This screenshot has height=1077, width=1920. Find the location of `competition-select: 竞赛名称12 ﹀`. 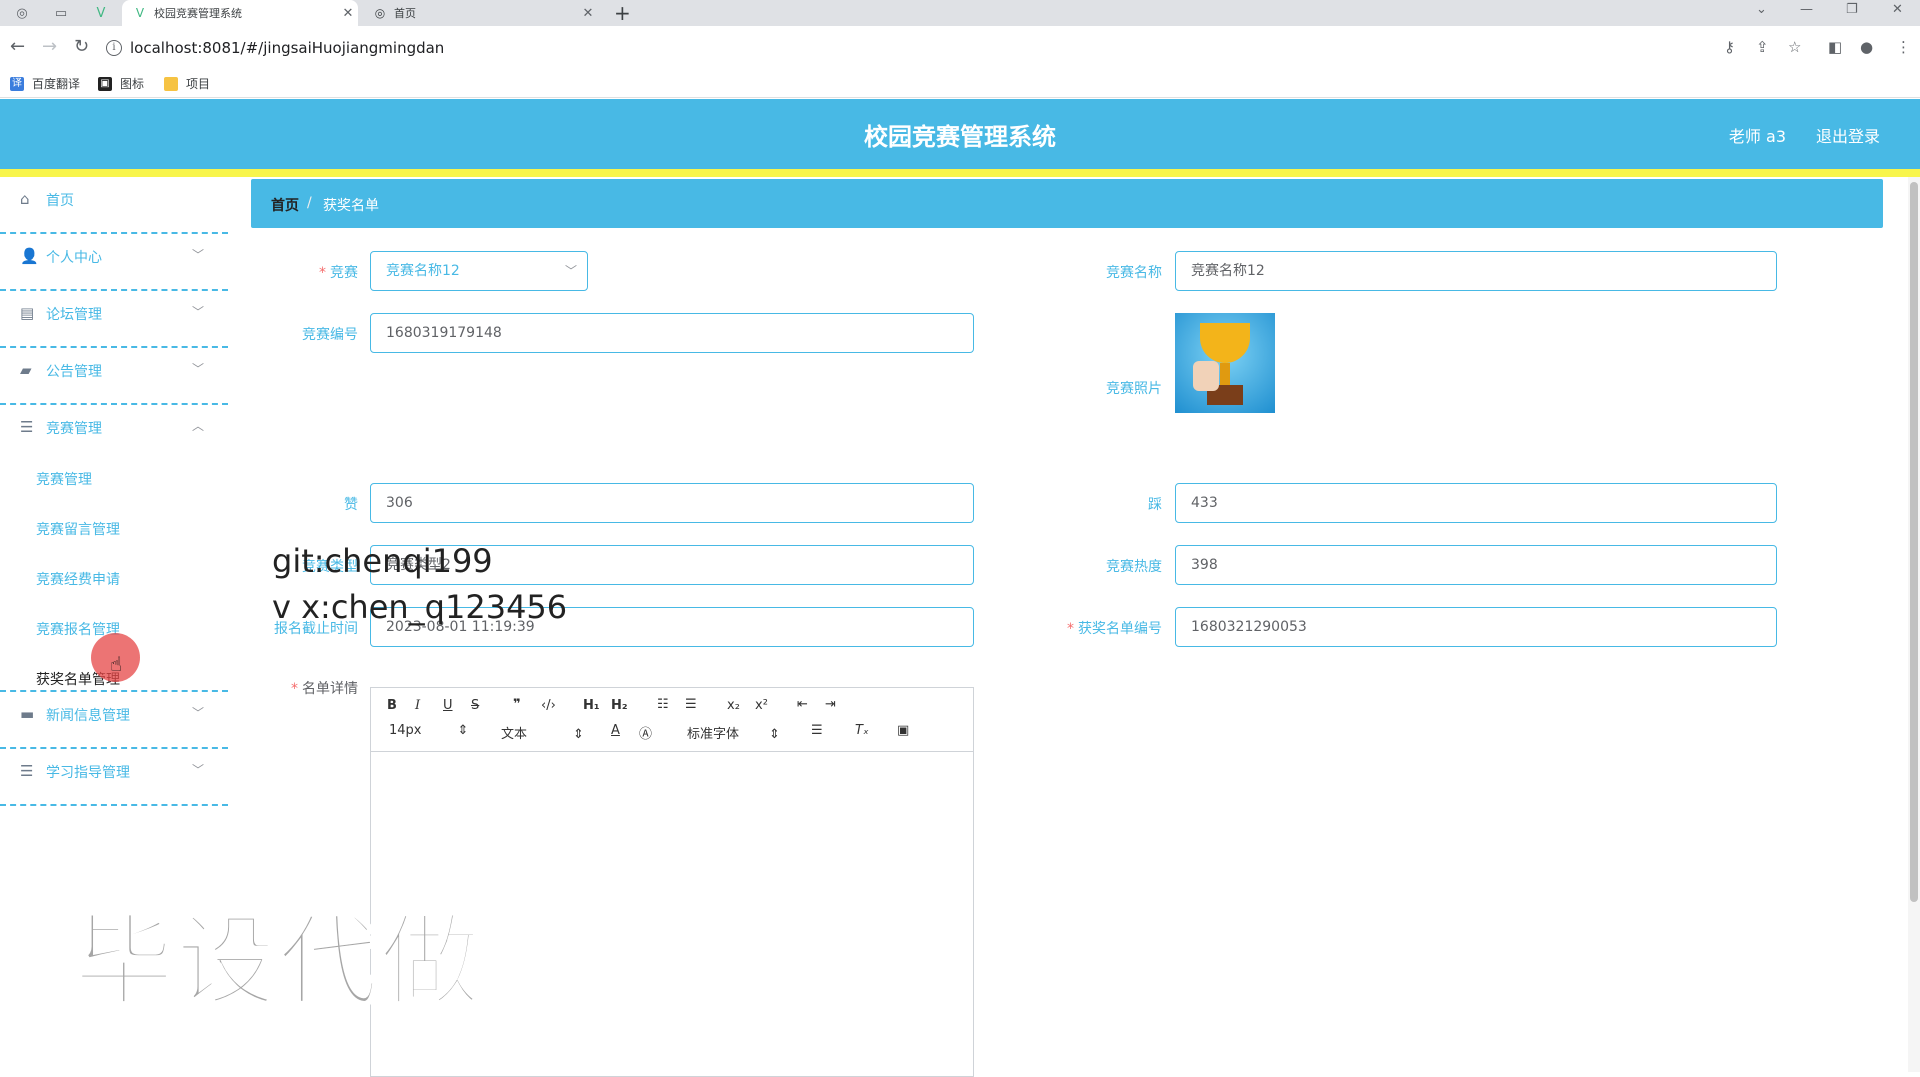

competition-select: 竞赛名称12 ﹀ is located at coordinates (479, 271).